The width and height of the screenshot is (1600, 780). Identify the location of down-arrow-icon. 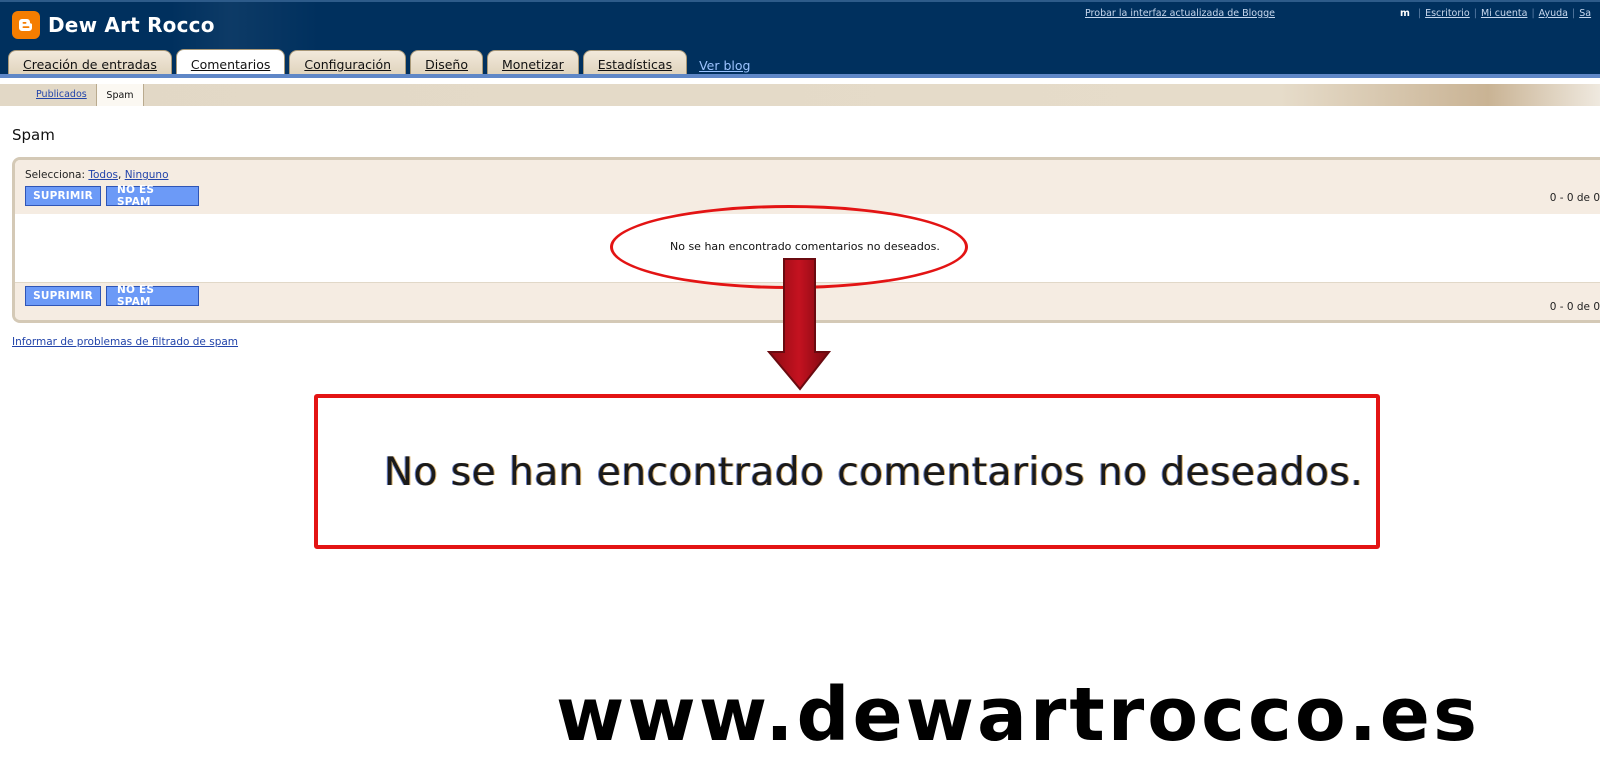
(799, 324).